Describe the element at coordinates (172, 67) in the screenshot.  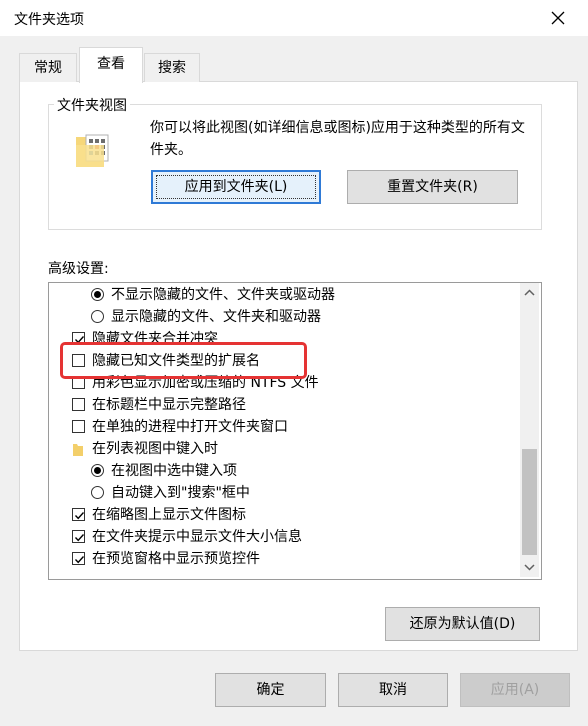
I see `tab-search: 搜索` at that location.